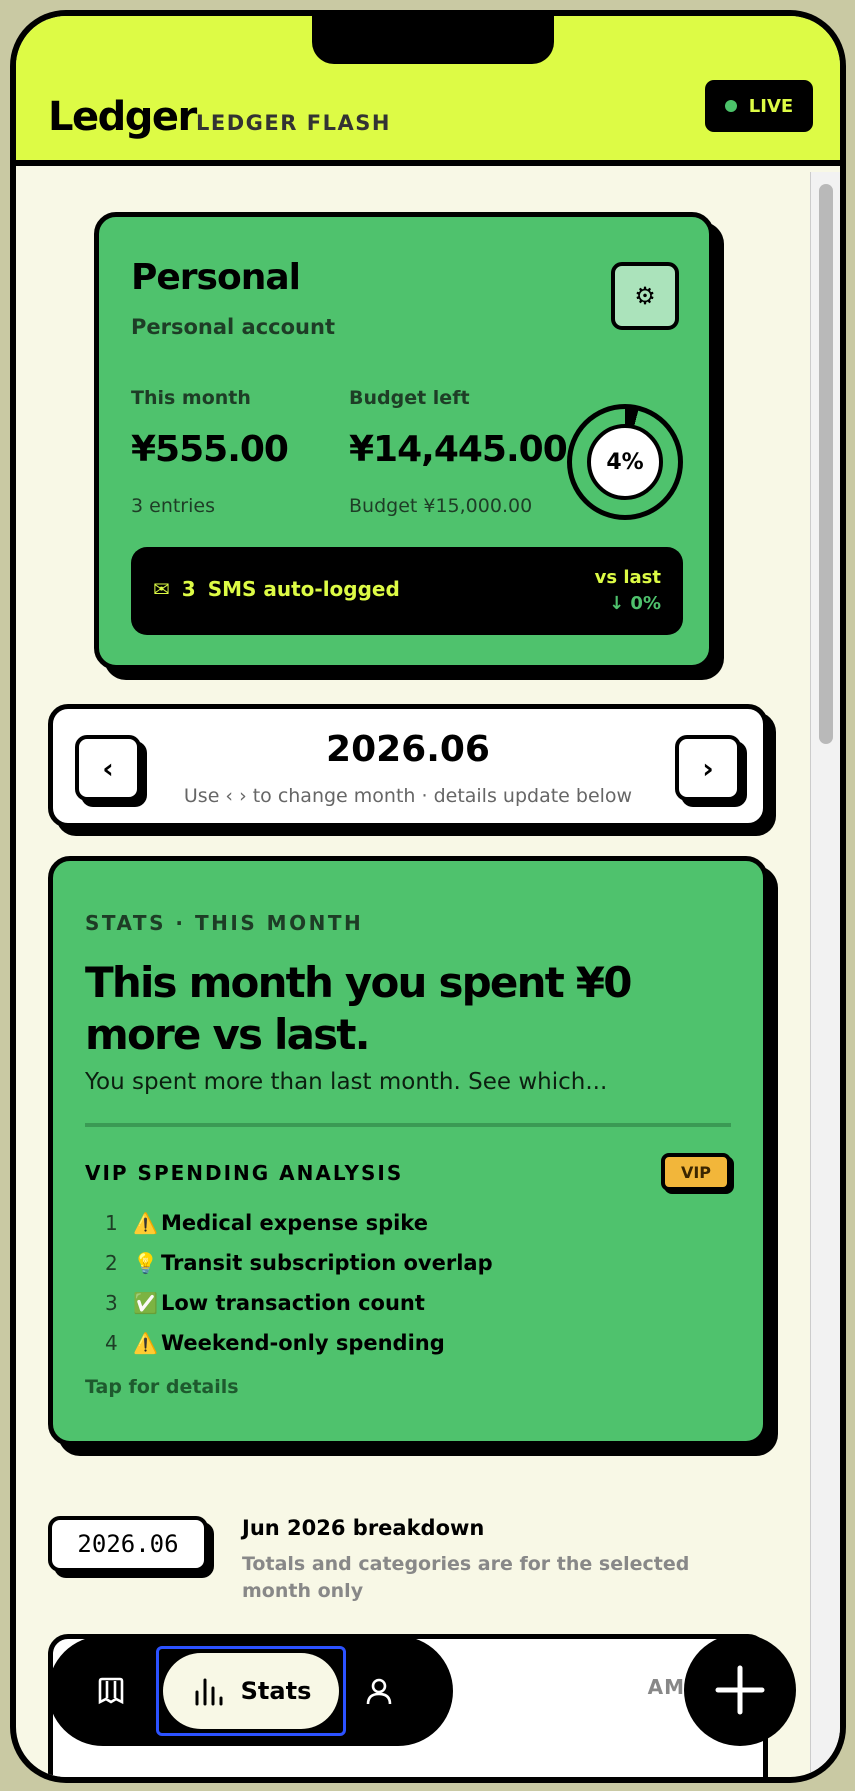 This screenshot has width=855, height=1791. I want to click on vs-last-value: ↓ 0%, so click(635, 603).